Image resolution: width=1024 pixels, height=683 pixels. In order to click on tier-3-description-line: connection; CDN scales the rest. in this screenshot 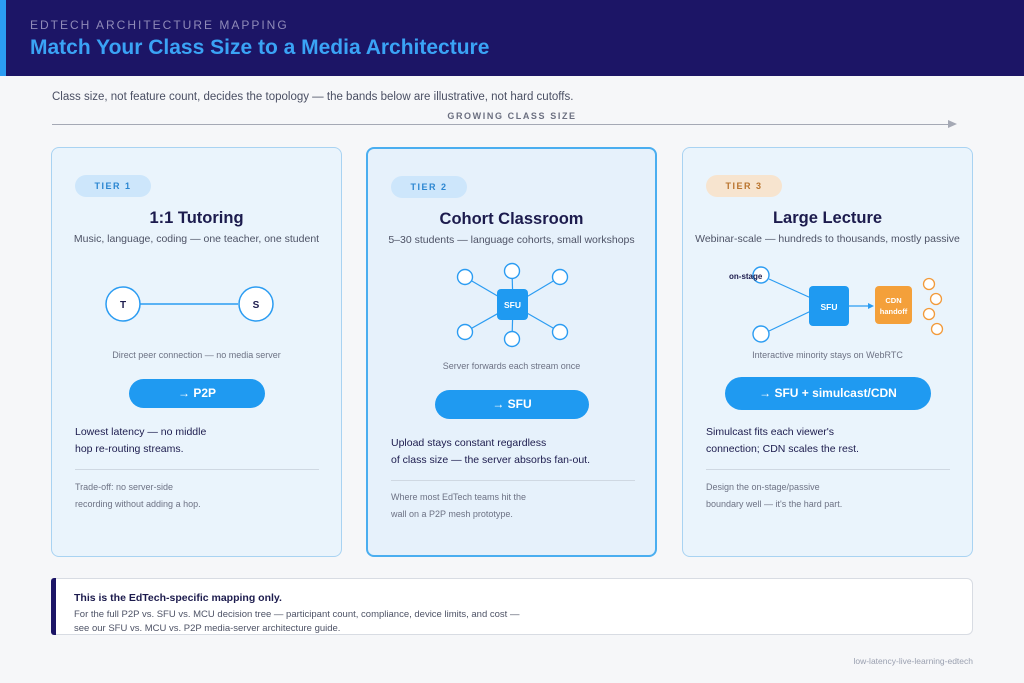, I will do `click(782, 449)`.